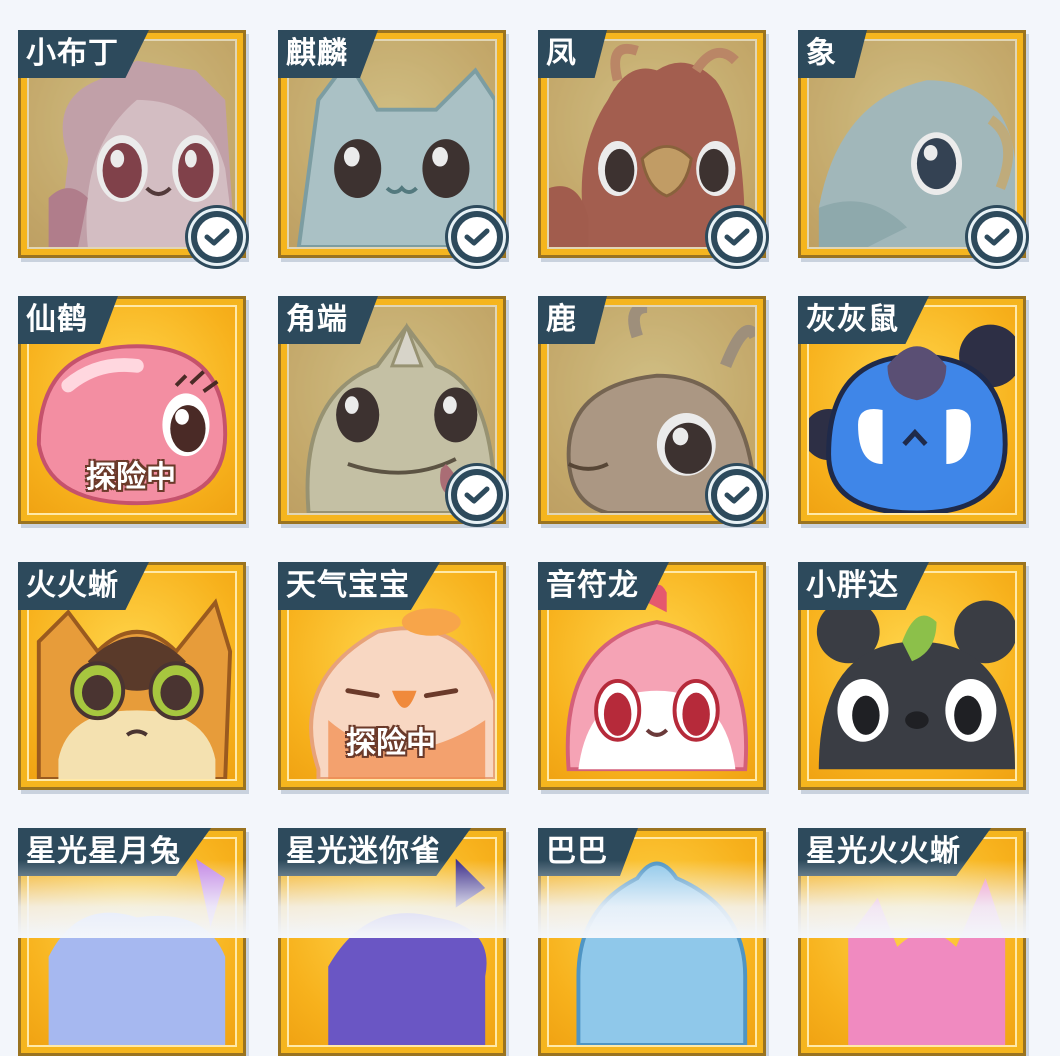 The image size is (1060, 1056). I want to click on pet-card: 火火蜥, so click(132, 676).